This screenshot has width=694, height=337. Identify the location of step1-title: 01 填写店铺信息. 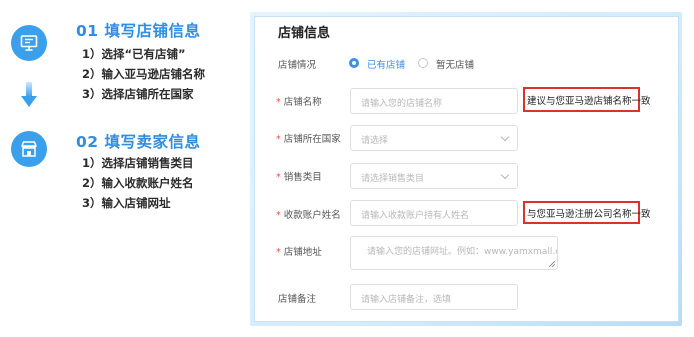
(138, 31).